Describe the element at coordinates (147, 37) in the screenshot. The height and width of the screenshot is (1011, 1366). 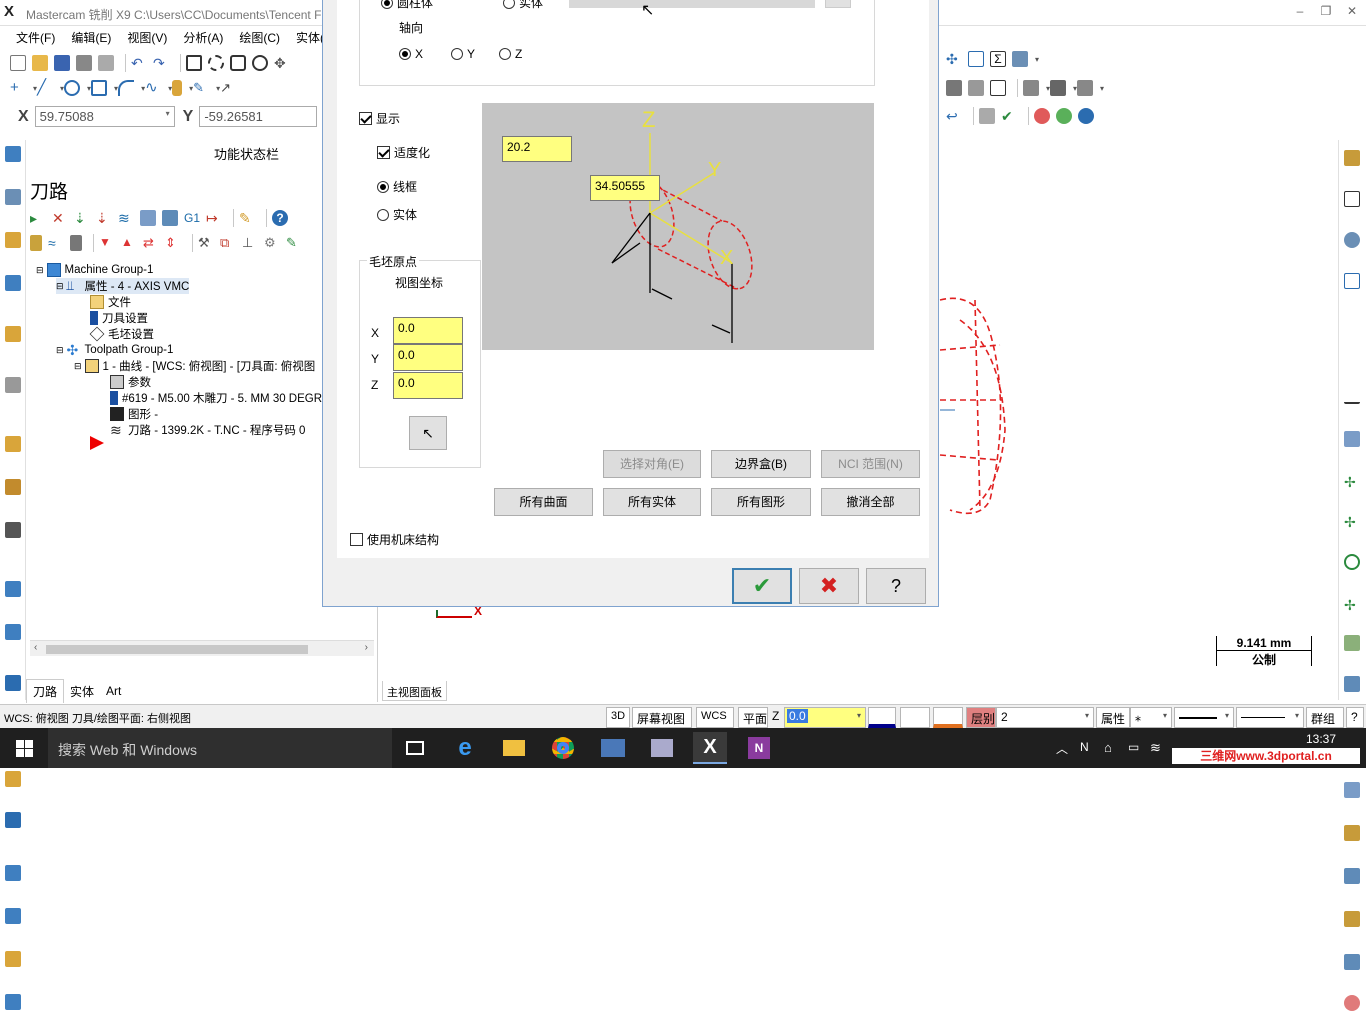
I see `menu-view: 视图(V)` at that location.